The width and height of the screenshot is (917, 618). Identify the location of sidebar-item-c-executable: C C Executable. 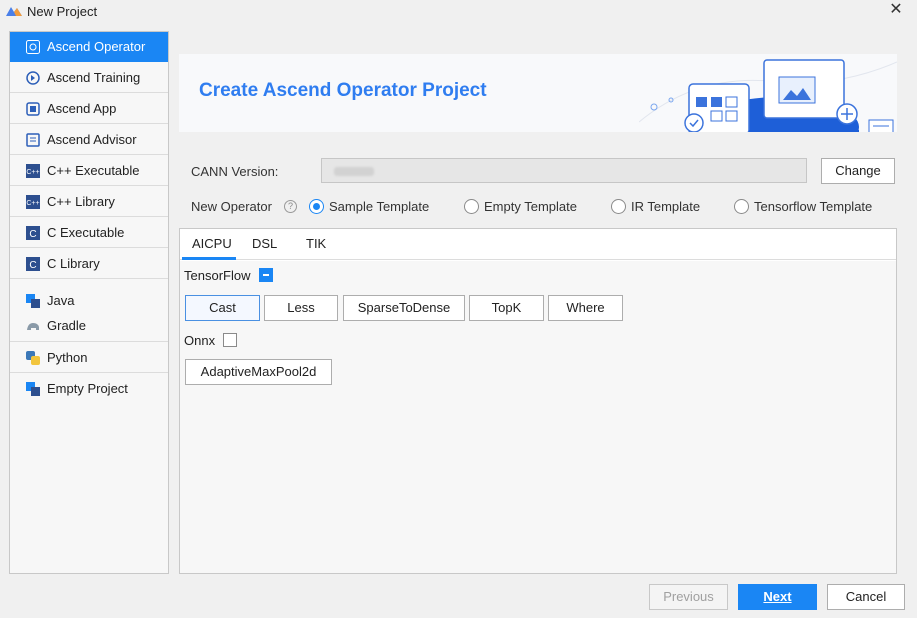
(89, 233).